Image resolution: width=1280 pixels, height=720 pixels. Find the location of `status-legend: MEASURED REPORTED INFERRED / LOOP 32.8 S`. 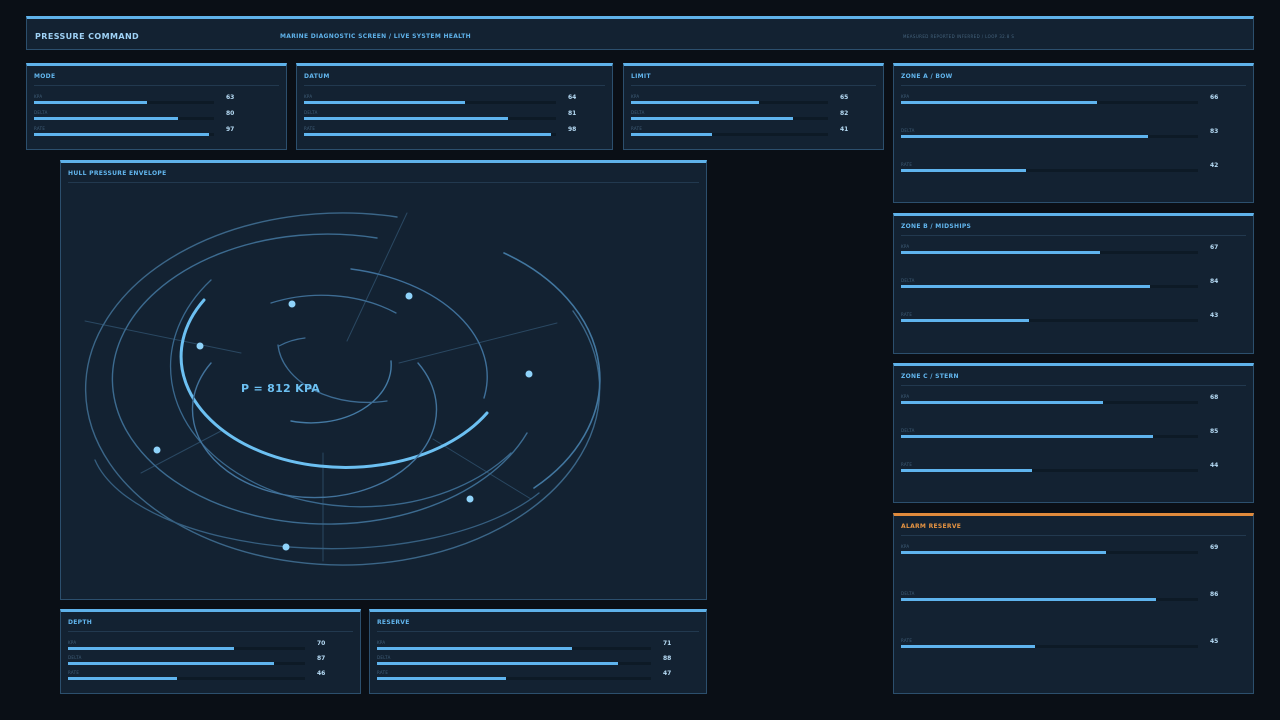

status-legend: MEASURED REPORTED INFERRED / LOOP 32.8 S is located at coordinates (959, 36).